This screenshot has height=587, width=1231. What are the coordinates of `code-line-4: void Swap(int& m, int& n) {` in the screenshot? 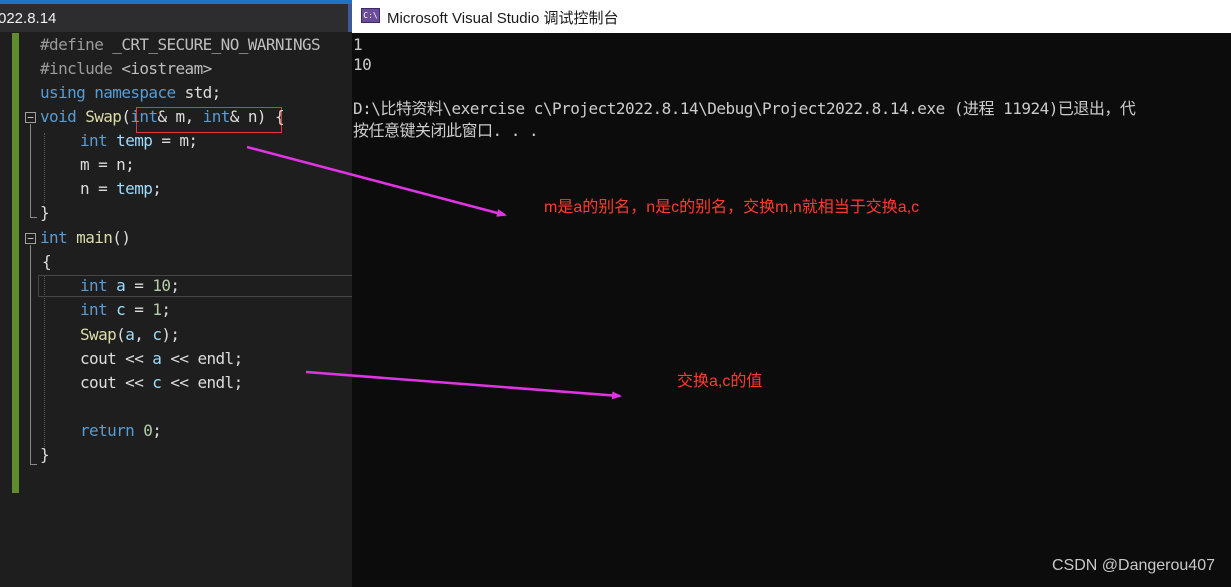 It's located at (162, 117).